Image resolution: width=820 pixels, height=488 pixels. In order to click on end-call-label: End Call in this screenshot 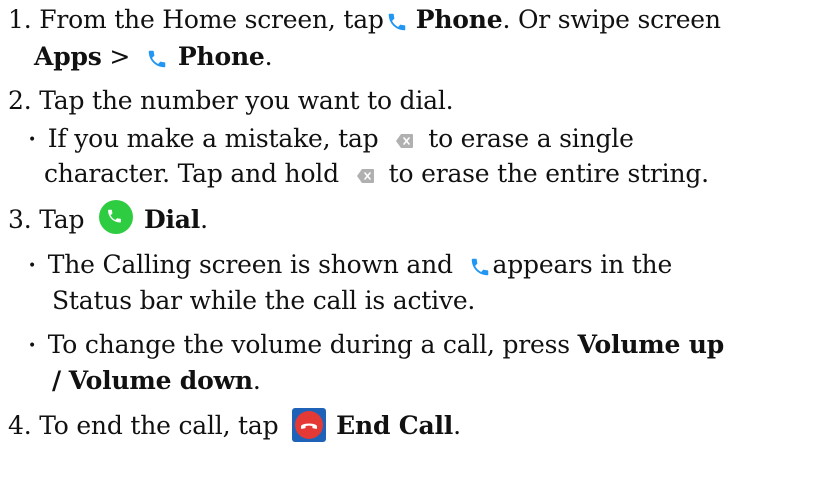, I will do `click(395, 425)`.